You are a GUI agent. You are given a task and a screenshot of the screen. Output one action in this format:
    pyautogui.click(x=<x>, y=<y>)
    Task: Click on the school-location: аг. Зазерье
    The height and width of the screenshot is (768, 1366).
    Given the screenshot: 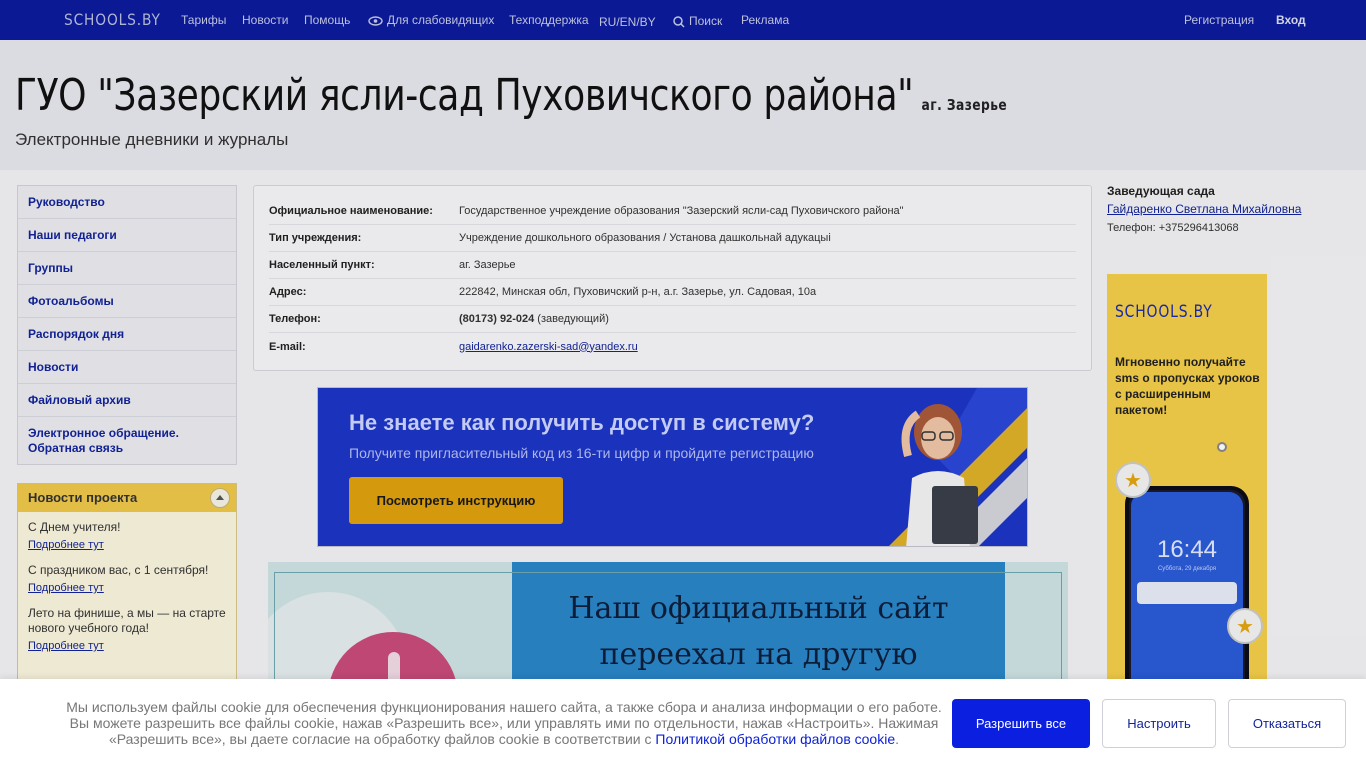 What is the action you would take?
    pyautogui.click(x=964, y=105)
    